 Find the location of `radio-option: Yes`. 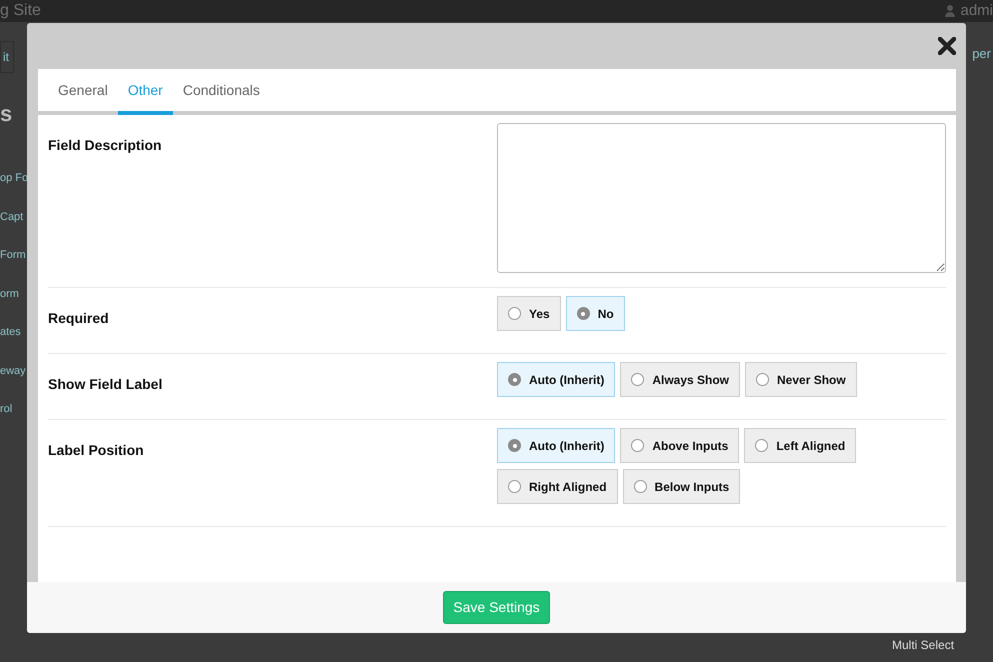

radio-option: Yes is located at coordinates (529, 313).